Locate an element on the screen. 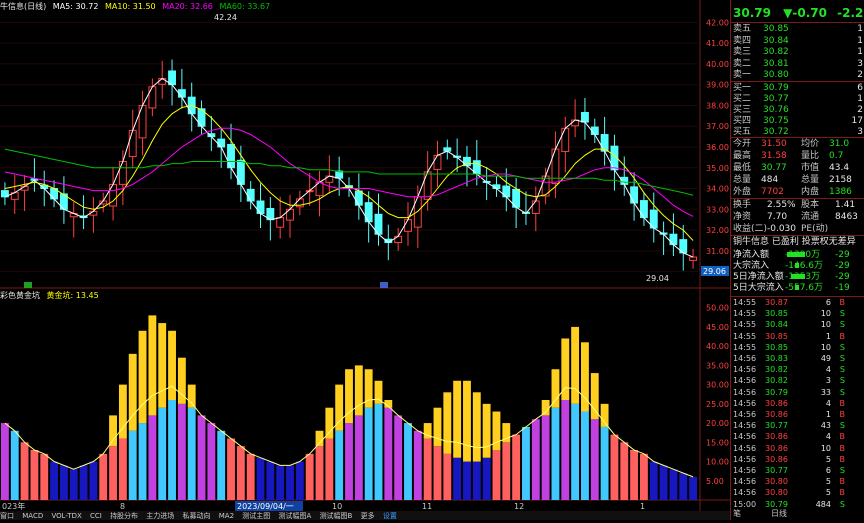 The image size is (864, 523). tab-private: 私募动向 is located at coordinates (197, 516).